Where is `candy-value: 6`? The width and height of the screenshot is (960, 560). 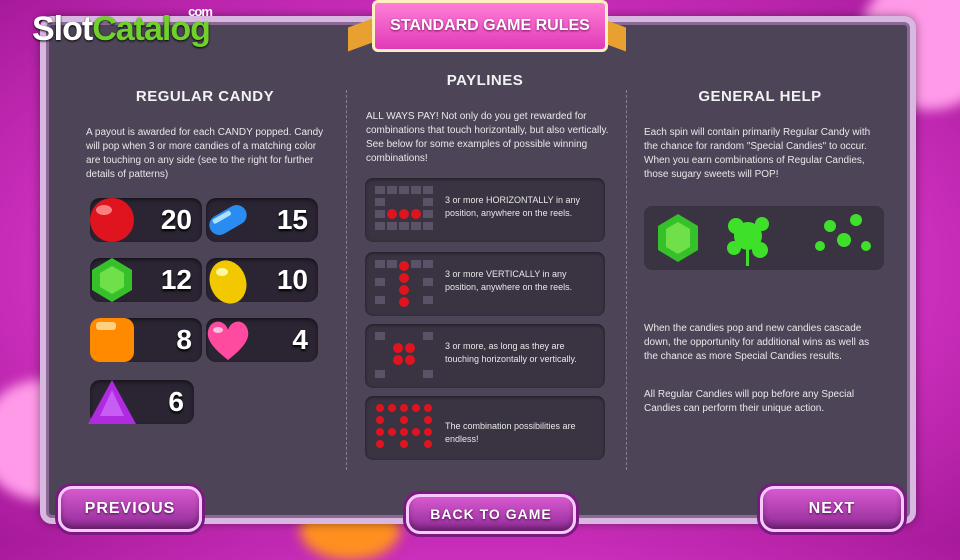 candy-value: 6 is located at coordinates (176, 401).